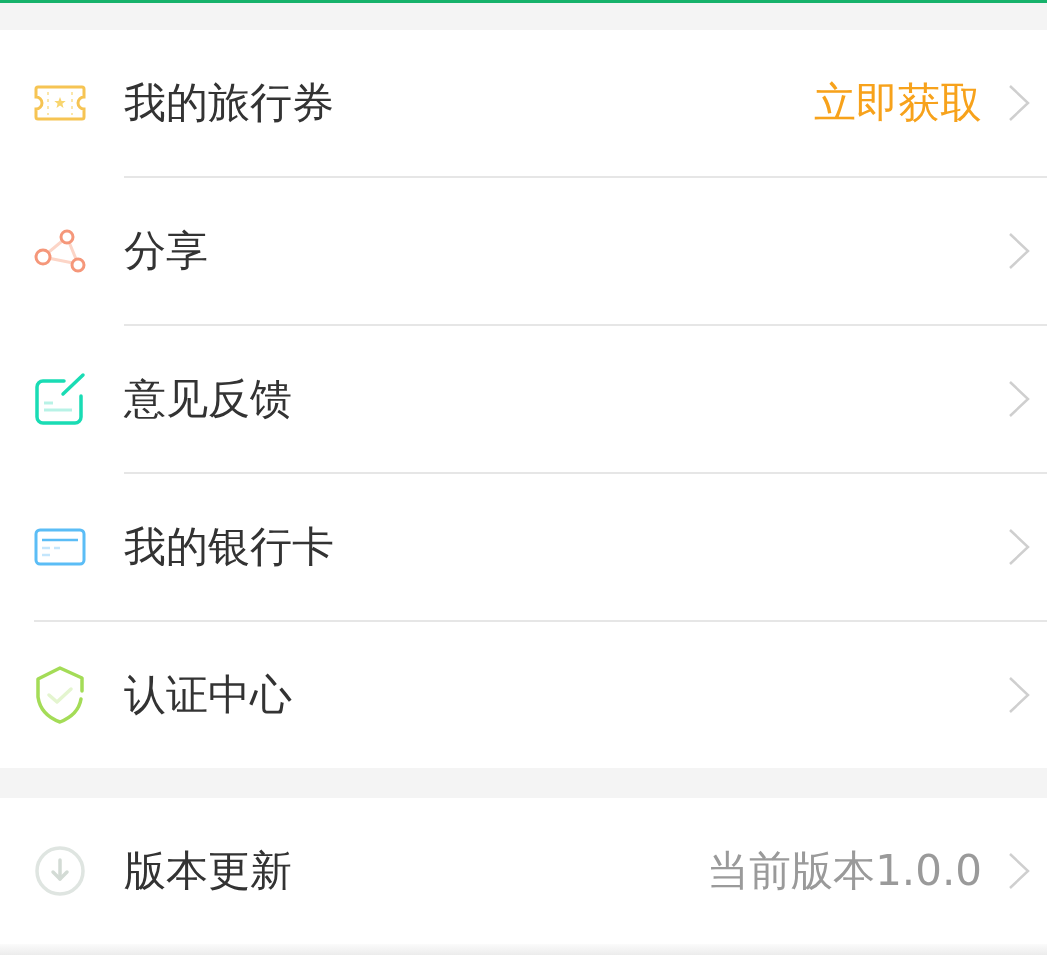  I want to click on item-label: 意见反馈, so click(208, 399).